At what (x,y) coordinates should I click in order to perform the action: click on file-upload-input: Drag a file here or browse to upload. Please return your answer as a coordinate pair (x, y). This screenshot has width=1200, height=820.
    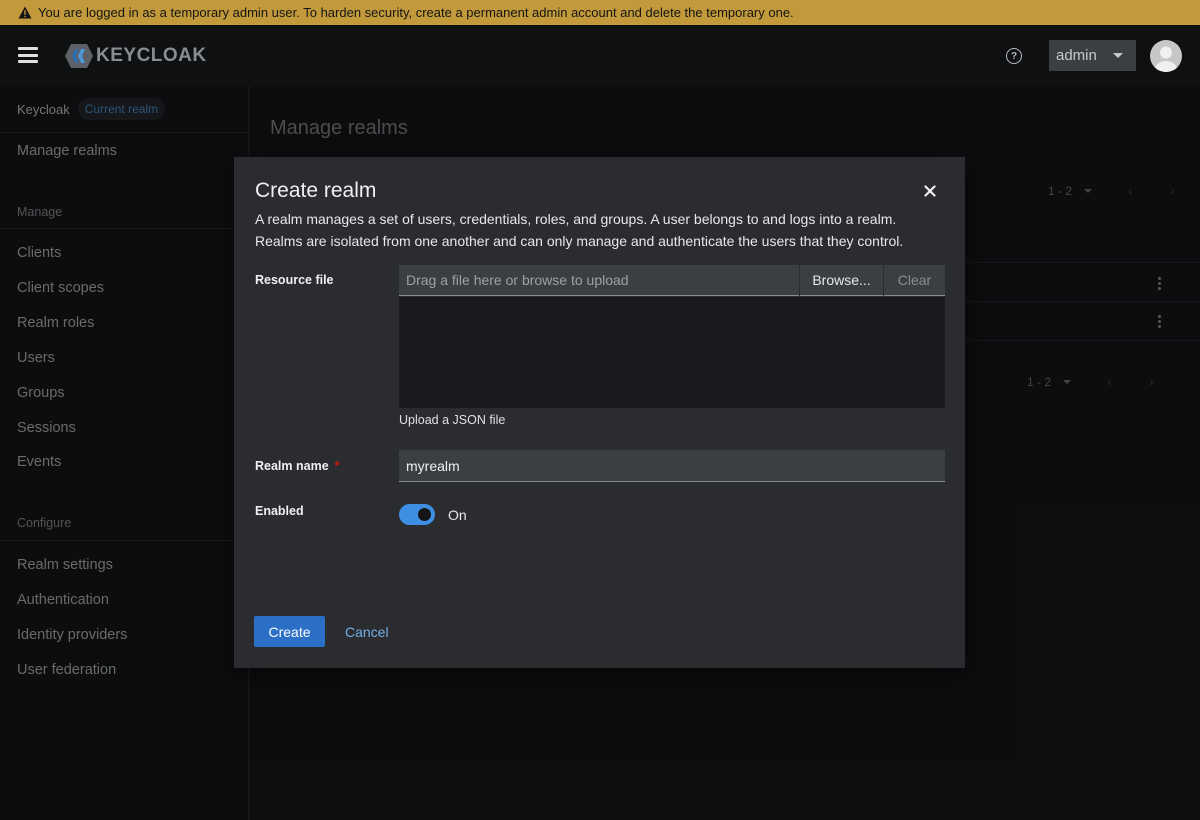
    Looking at the image, I should click on (599, 280).